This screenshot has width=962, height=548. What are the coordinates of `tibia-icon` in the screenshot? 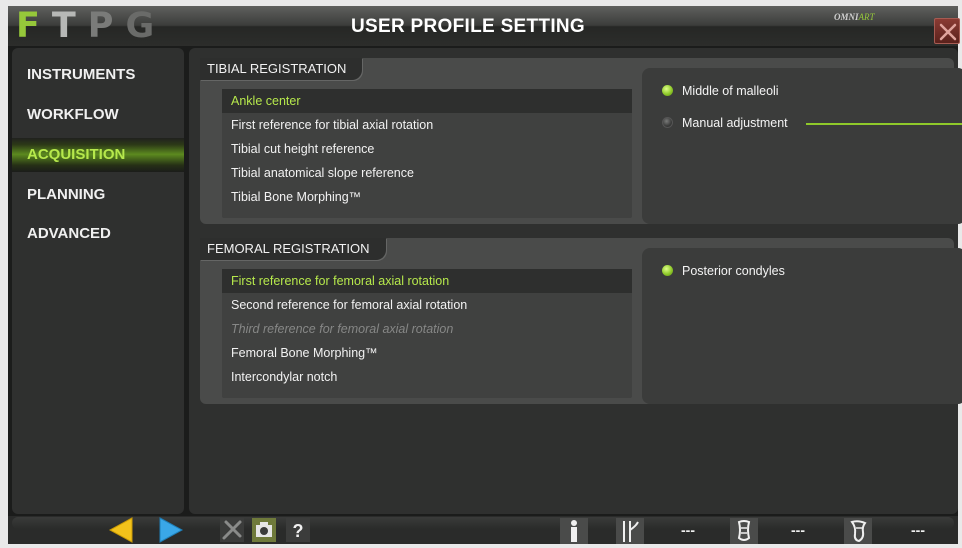 It's located at (858, 531).